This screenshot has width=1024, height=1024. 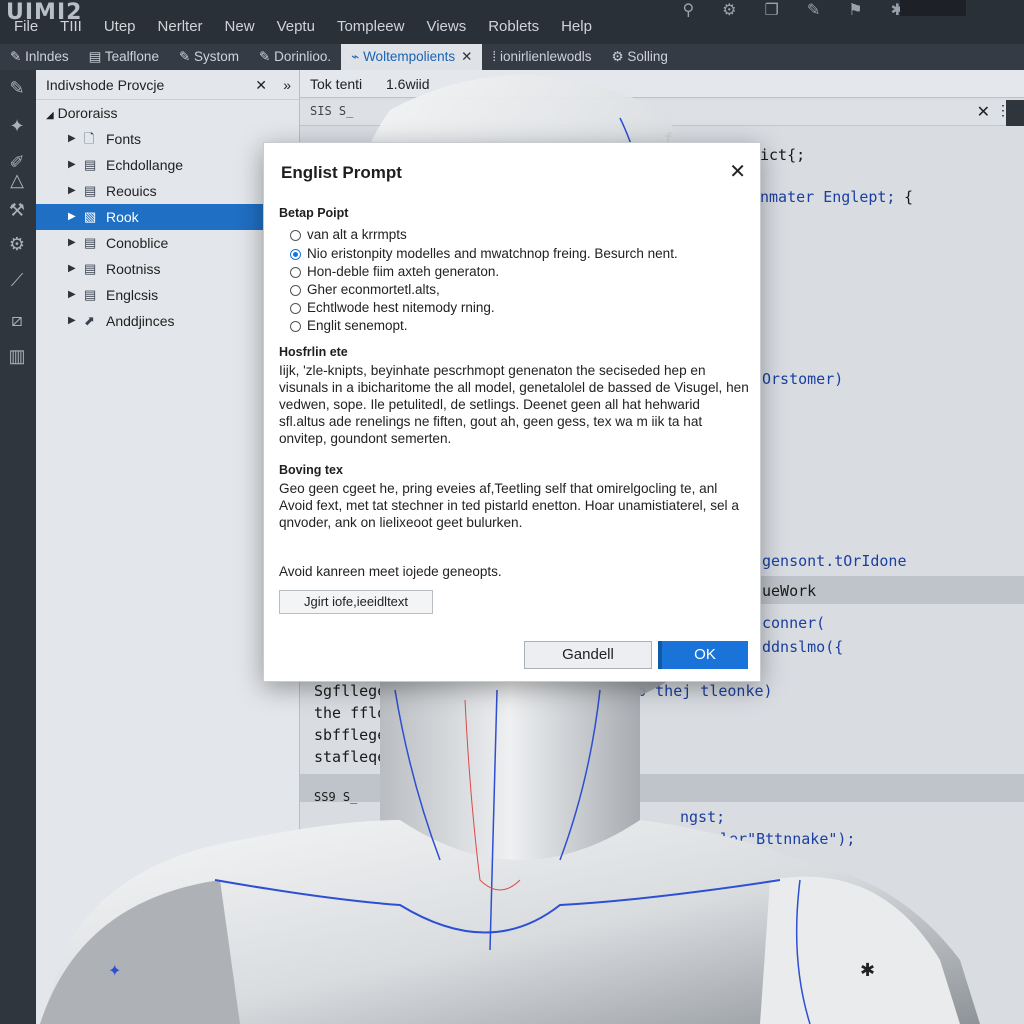 What do you see at coordinates (39, 57) in the screenshot?
I see `tab-inlndes: ✎ Inlndes` at bounding box center [39, 57].